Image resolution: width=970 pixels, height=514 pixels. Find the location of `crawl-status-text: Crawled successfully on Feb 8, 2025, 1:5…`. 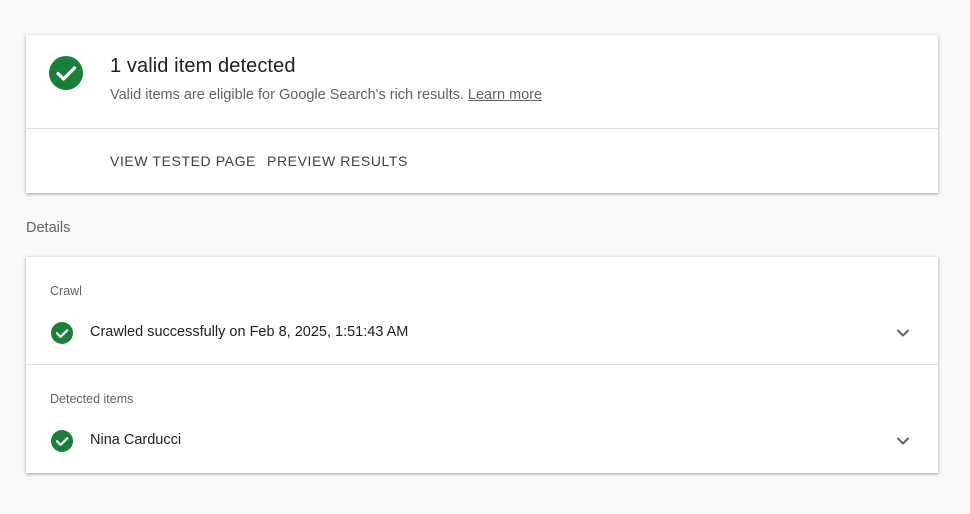

crawl-status-text: Crawled successfully on Feb 8, 2025, 1:5… is located at coordinates (249, 332).